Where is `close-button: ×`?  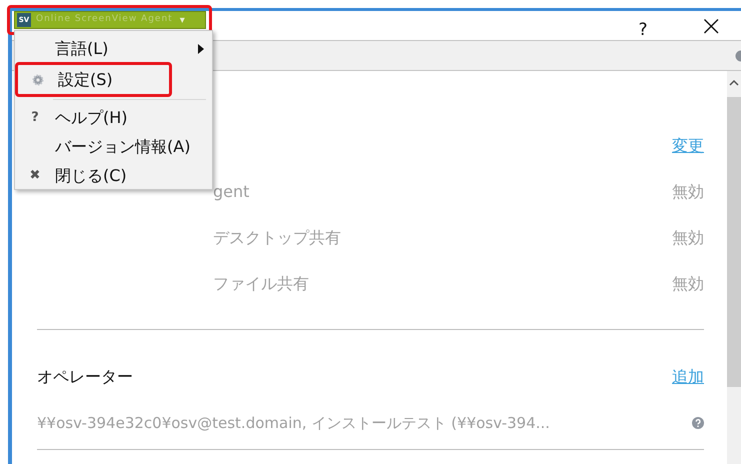
close-button: × is located at coordinates (711, 26).